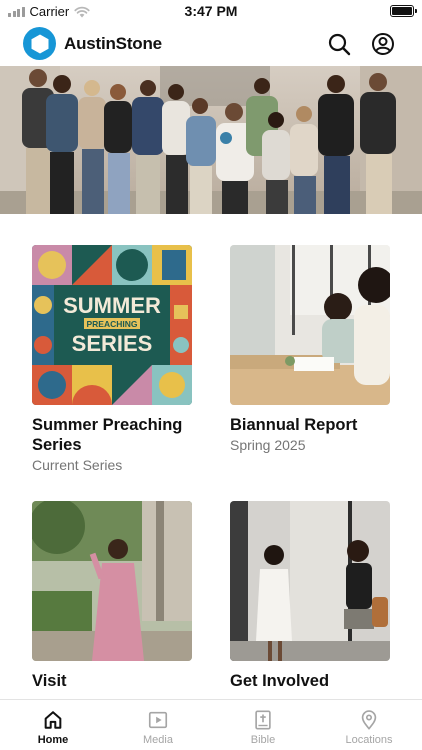 The width and height of the screenshot is (422, 750). Describe the element at coordinates (77, 465) in the screenshot. I see `card-subtitle: Current Series` at that location.